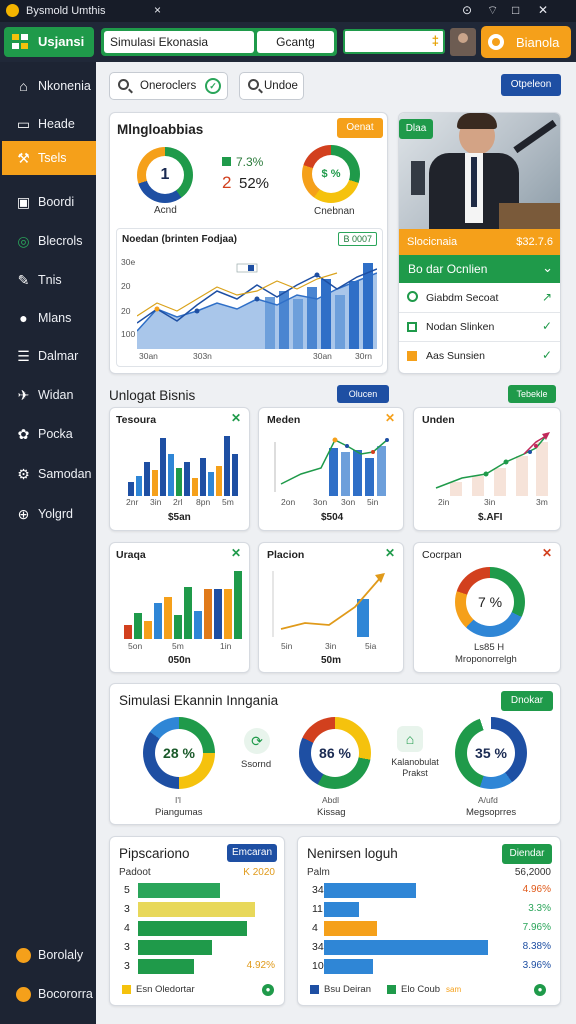 The image size is (576, 1024). Describe the element at coordinates (332, 517) in the screenshot. I see `mini-card-footer: $504` at that location.